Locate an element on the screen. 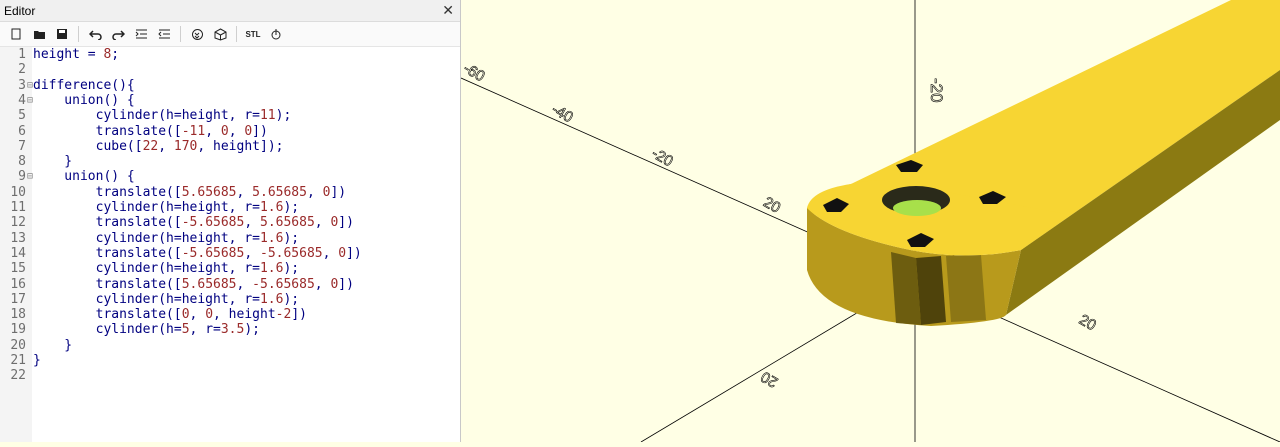 This screenshot has height=447, width=1280. code-line: 19 cylinder(h=5, r=3.5); is located at coordinates (230, 329).